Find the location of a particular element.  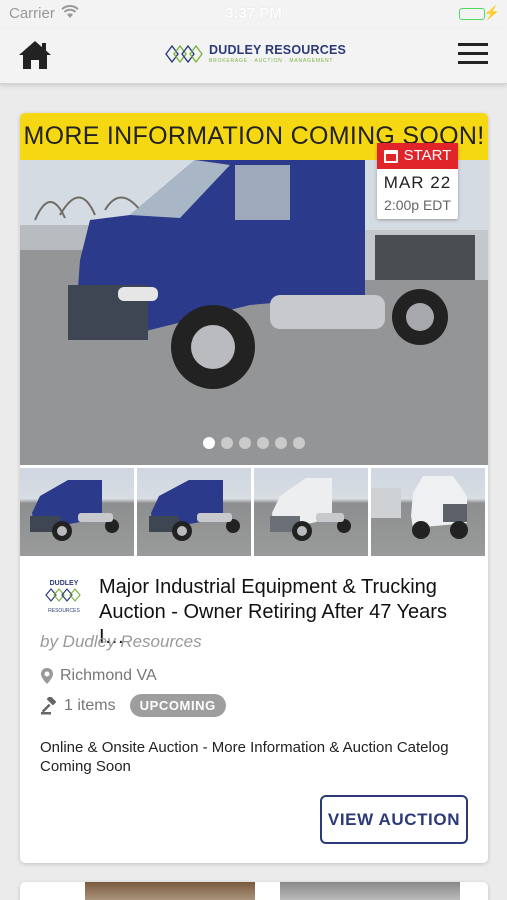

logo-mark-icon is located at coordinates (184, 54).